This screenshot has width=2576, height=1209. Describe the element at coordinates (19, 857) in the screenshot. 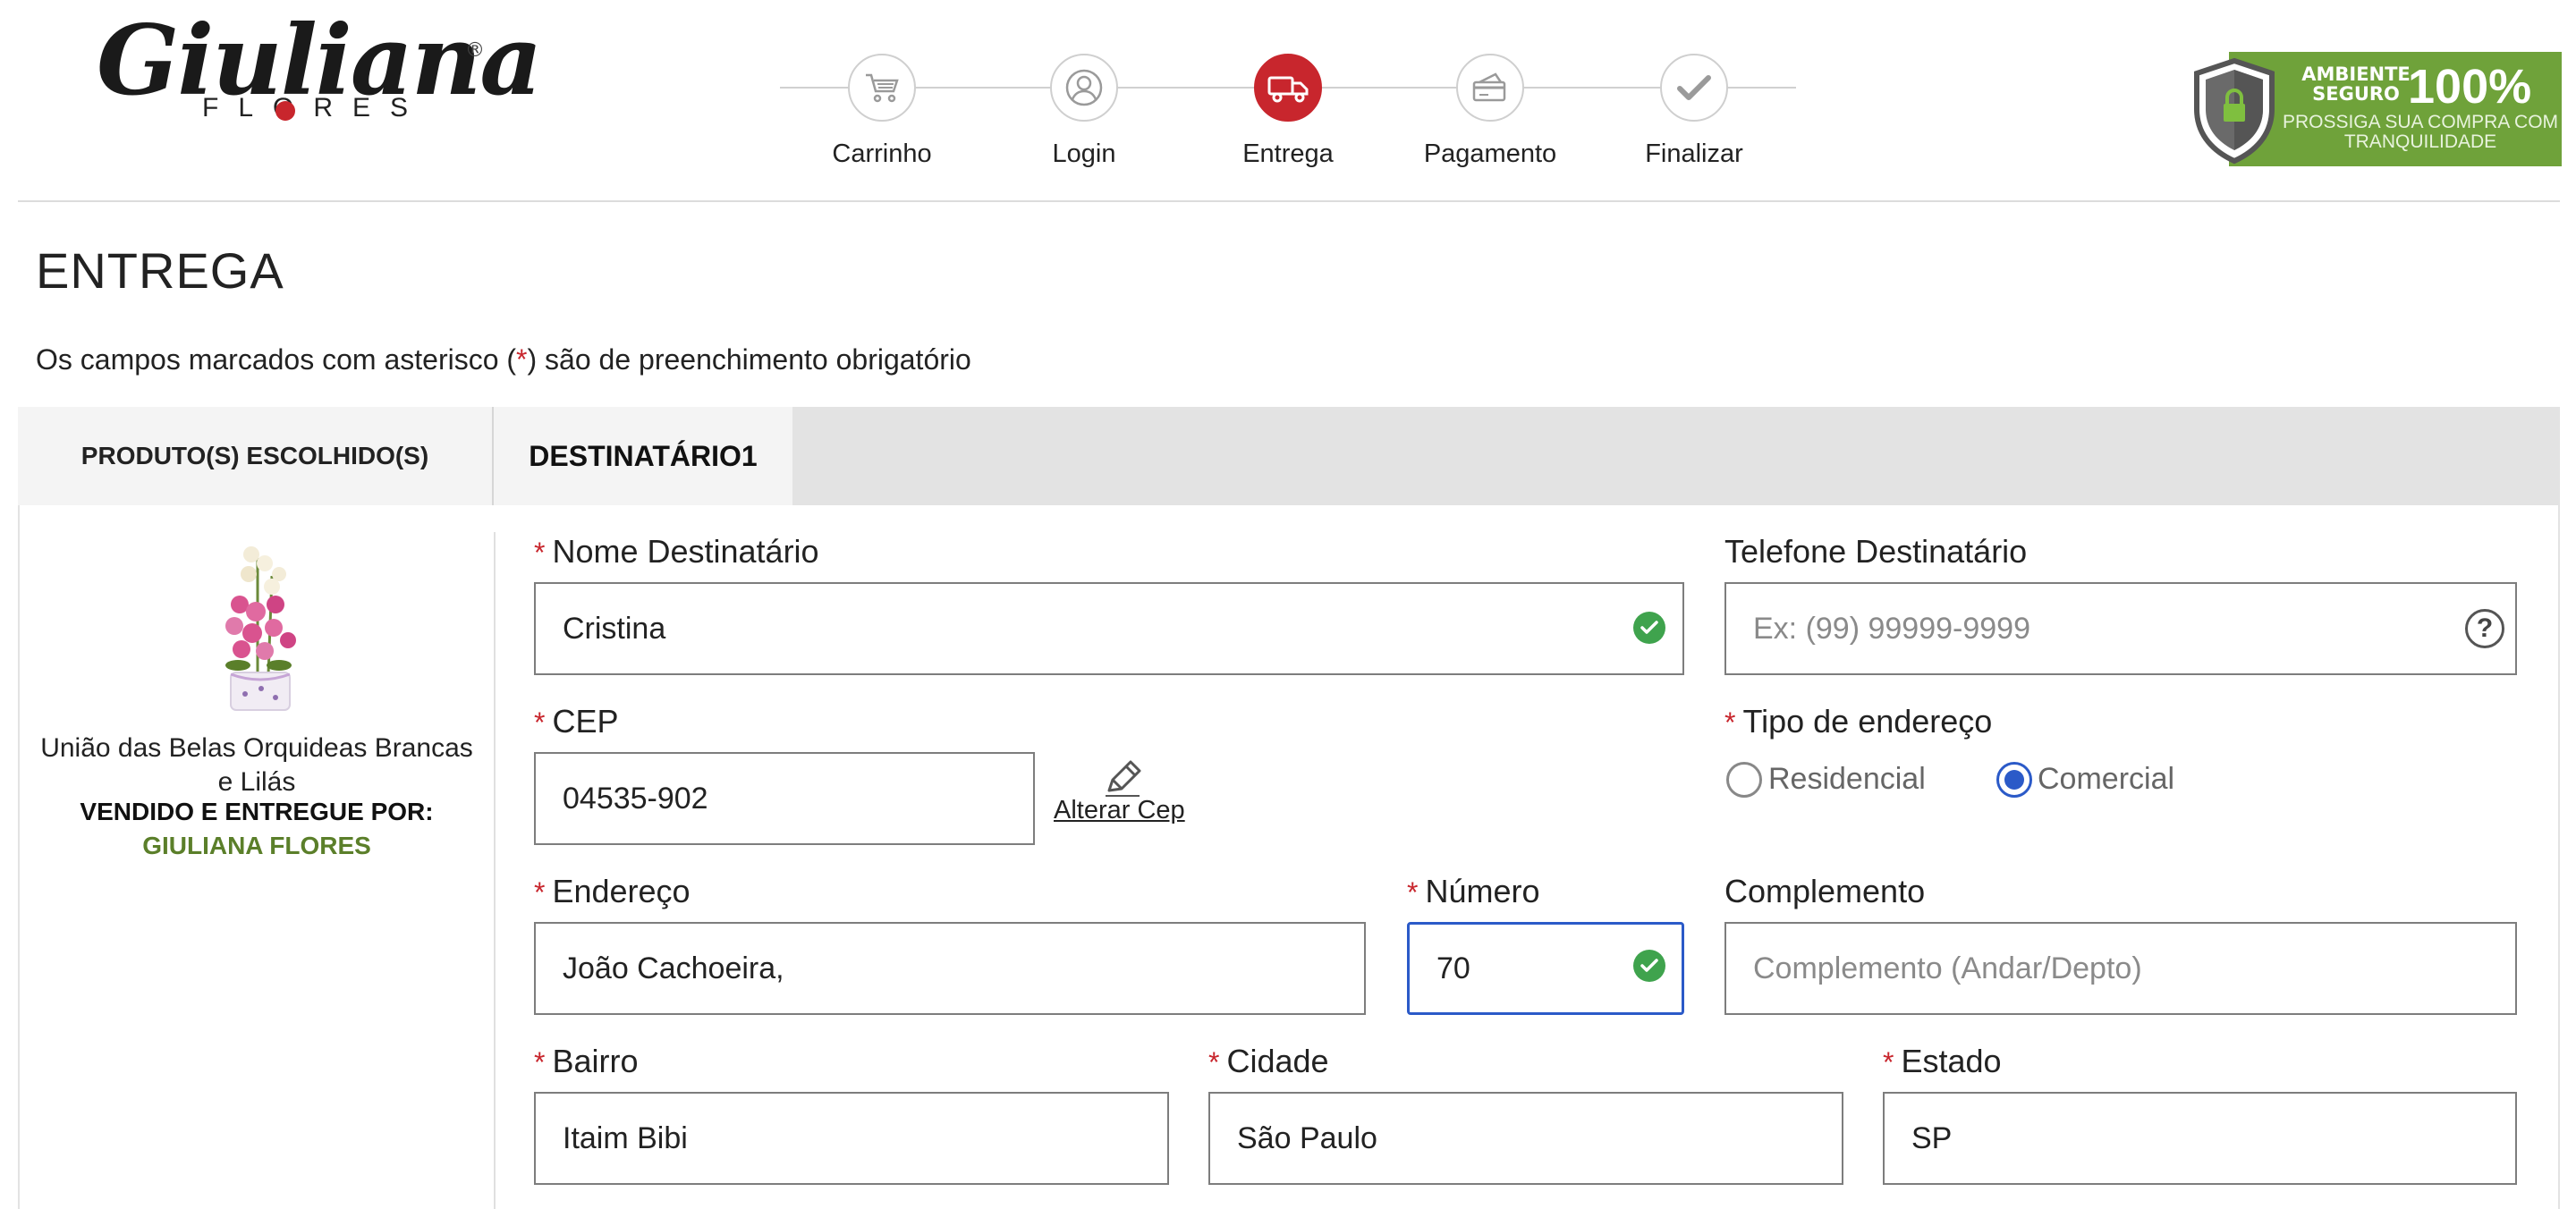

I see `panel-border-left` at that location.